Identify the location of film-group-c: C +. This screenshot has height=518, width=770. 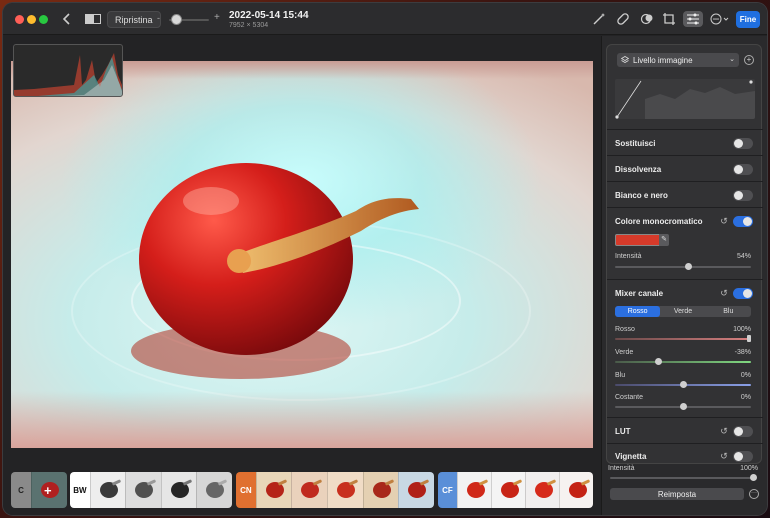
(39, 490).